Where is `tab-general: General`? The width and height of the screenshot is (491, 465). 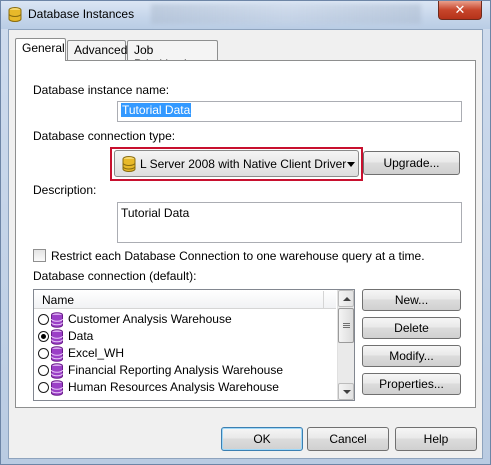
tab-general: General is located at coordinates (40, 49).